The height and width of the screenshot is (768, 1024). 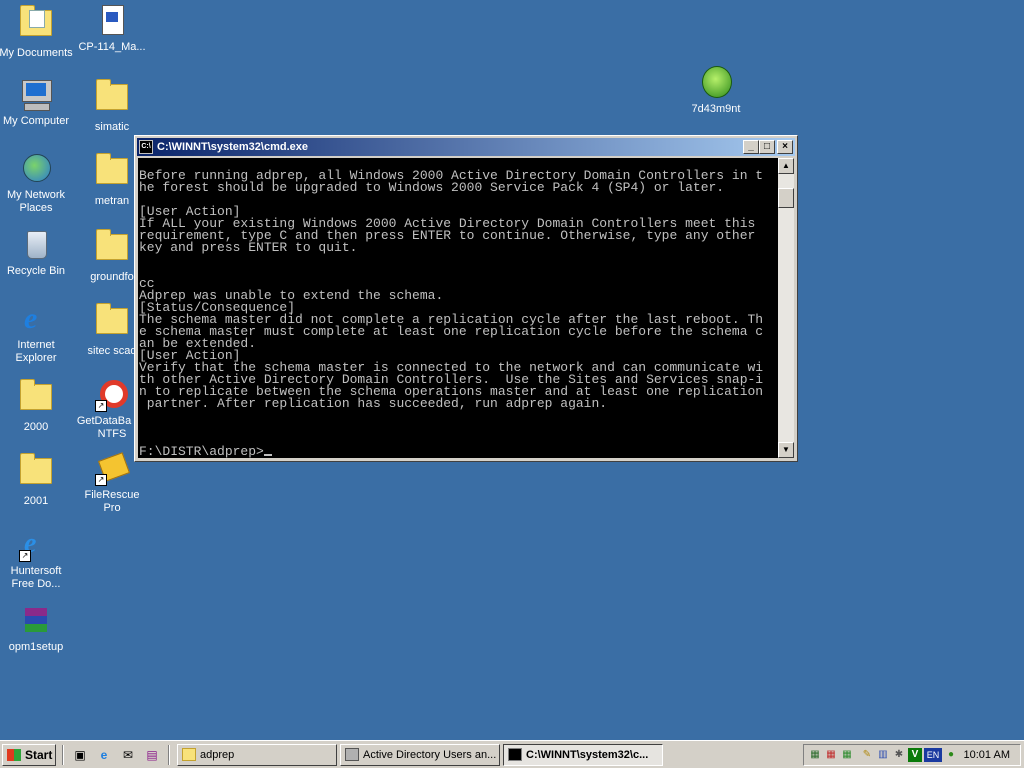 What do you see at coordinates (36, 95) in the screenshot?
I see `my-computer-icon` at bounding box center [36, 95].